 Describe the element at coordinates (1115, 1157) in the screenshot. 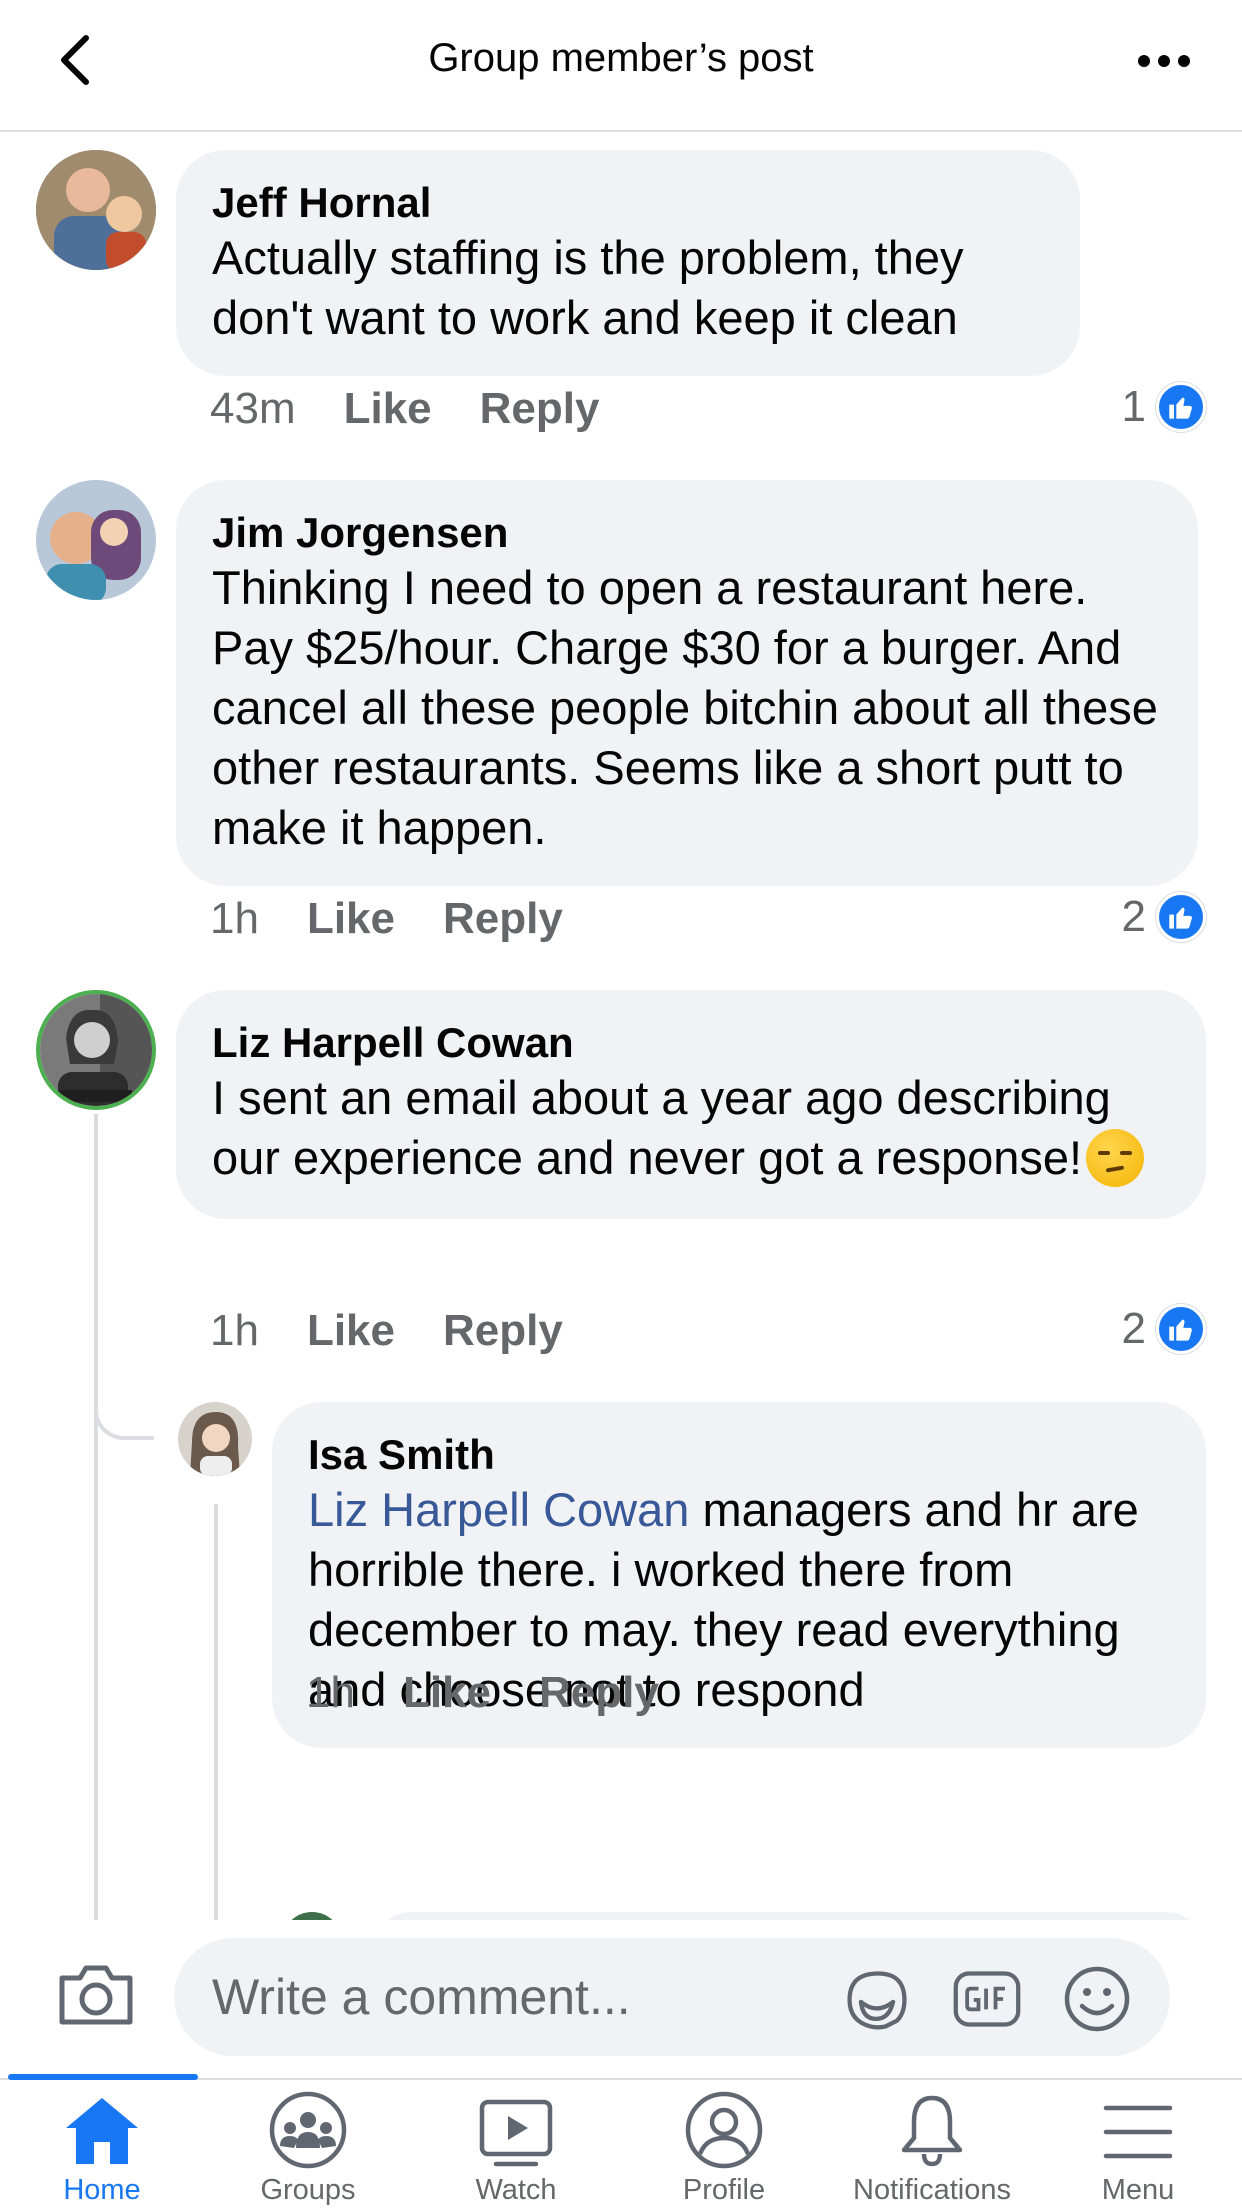

I see `unamused-face-emoji-icon` at that location.